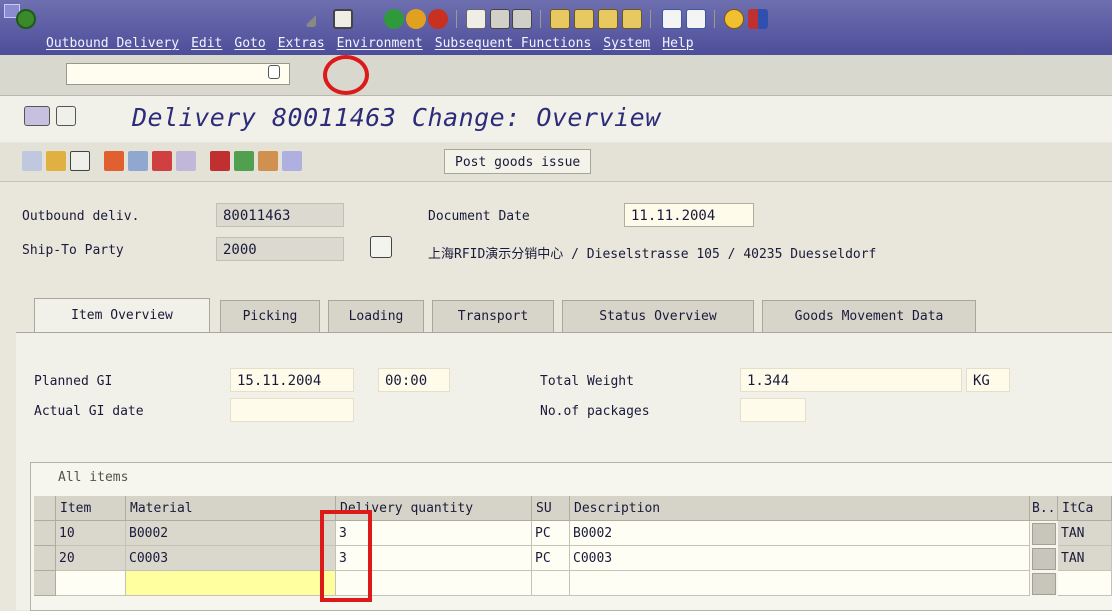  I want to click on actual-gi-date-label: Actual GI date, so click(89, 411).